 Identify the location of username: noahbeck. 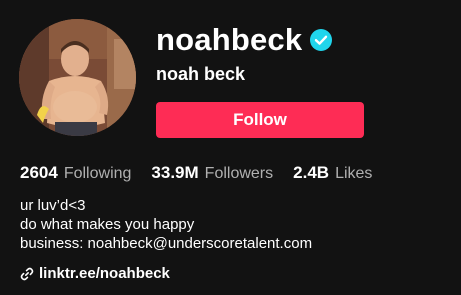
(229, 39).